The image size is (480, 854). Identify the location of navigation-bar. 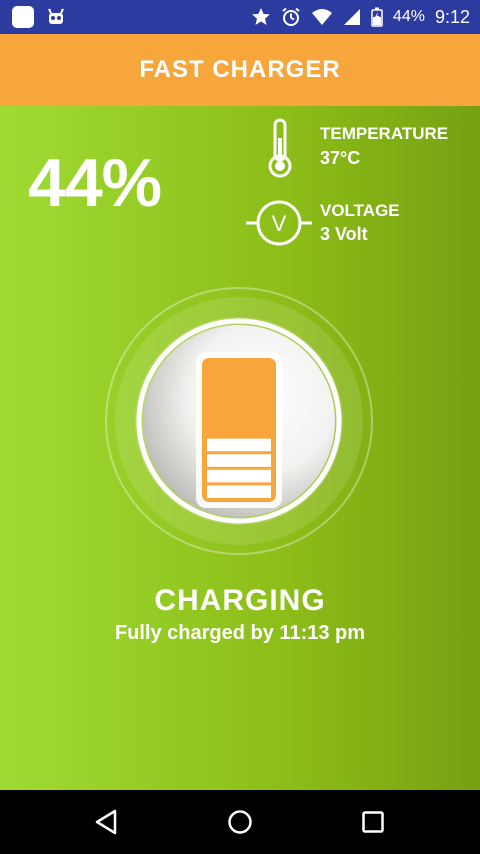
(240, 822).